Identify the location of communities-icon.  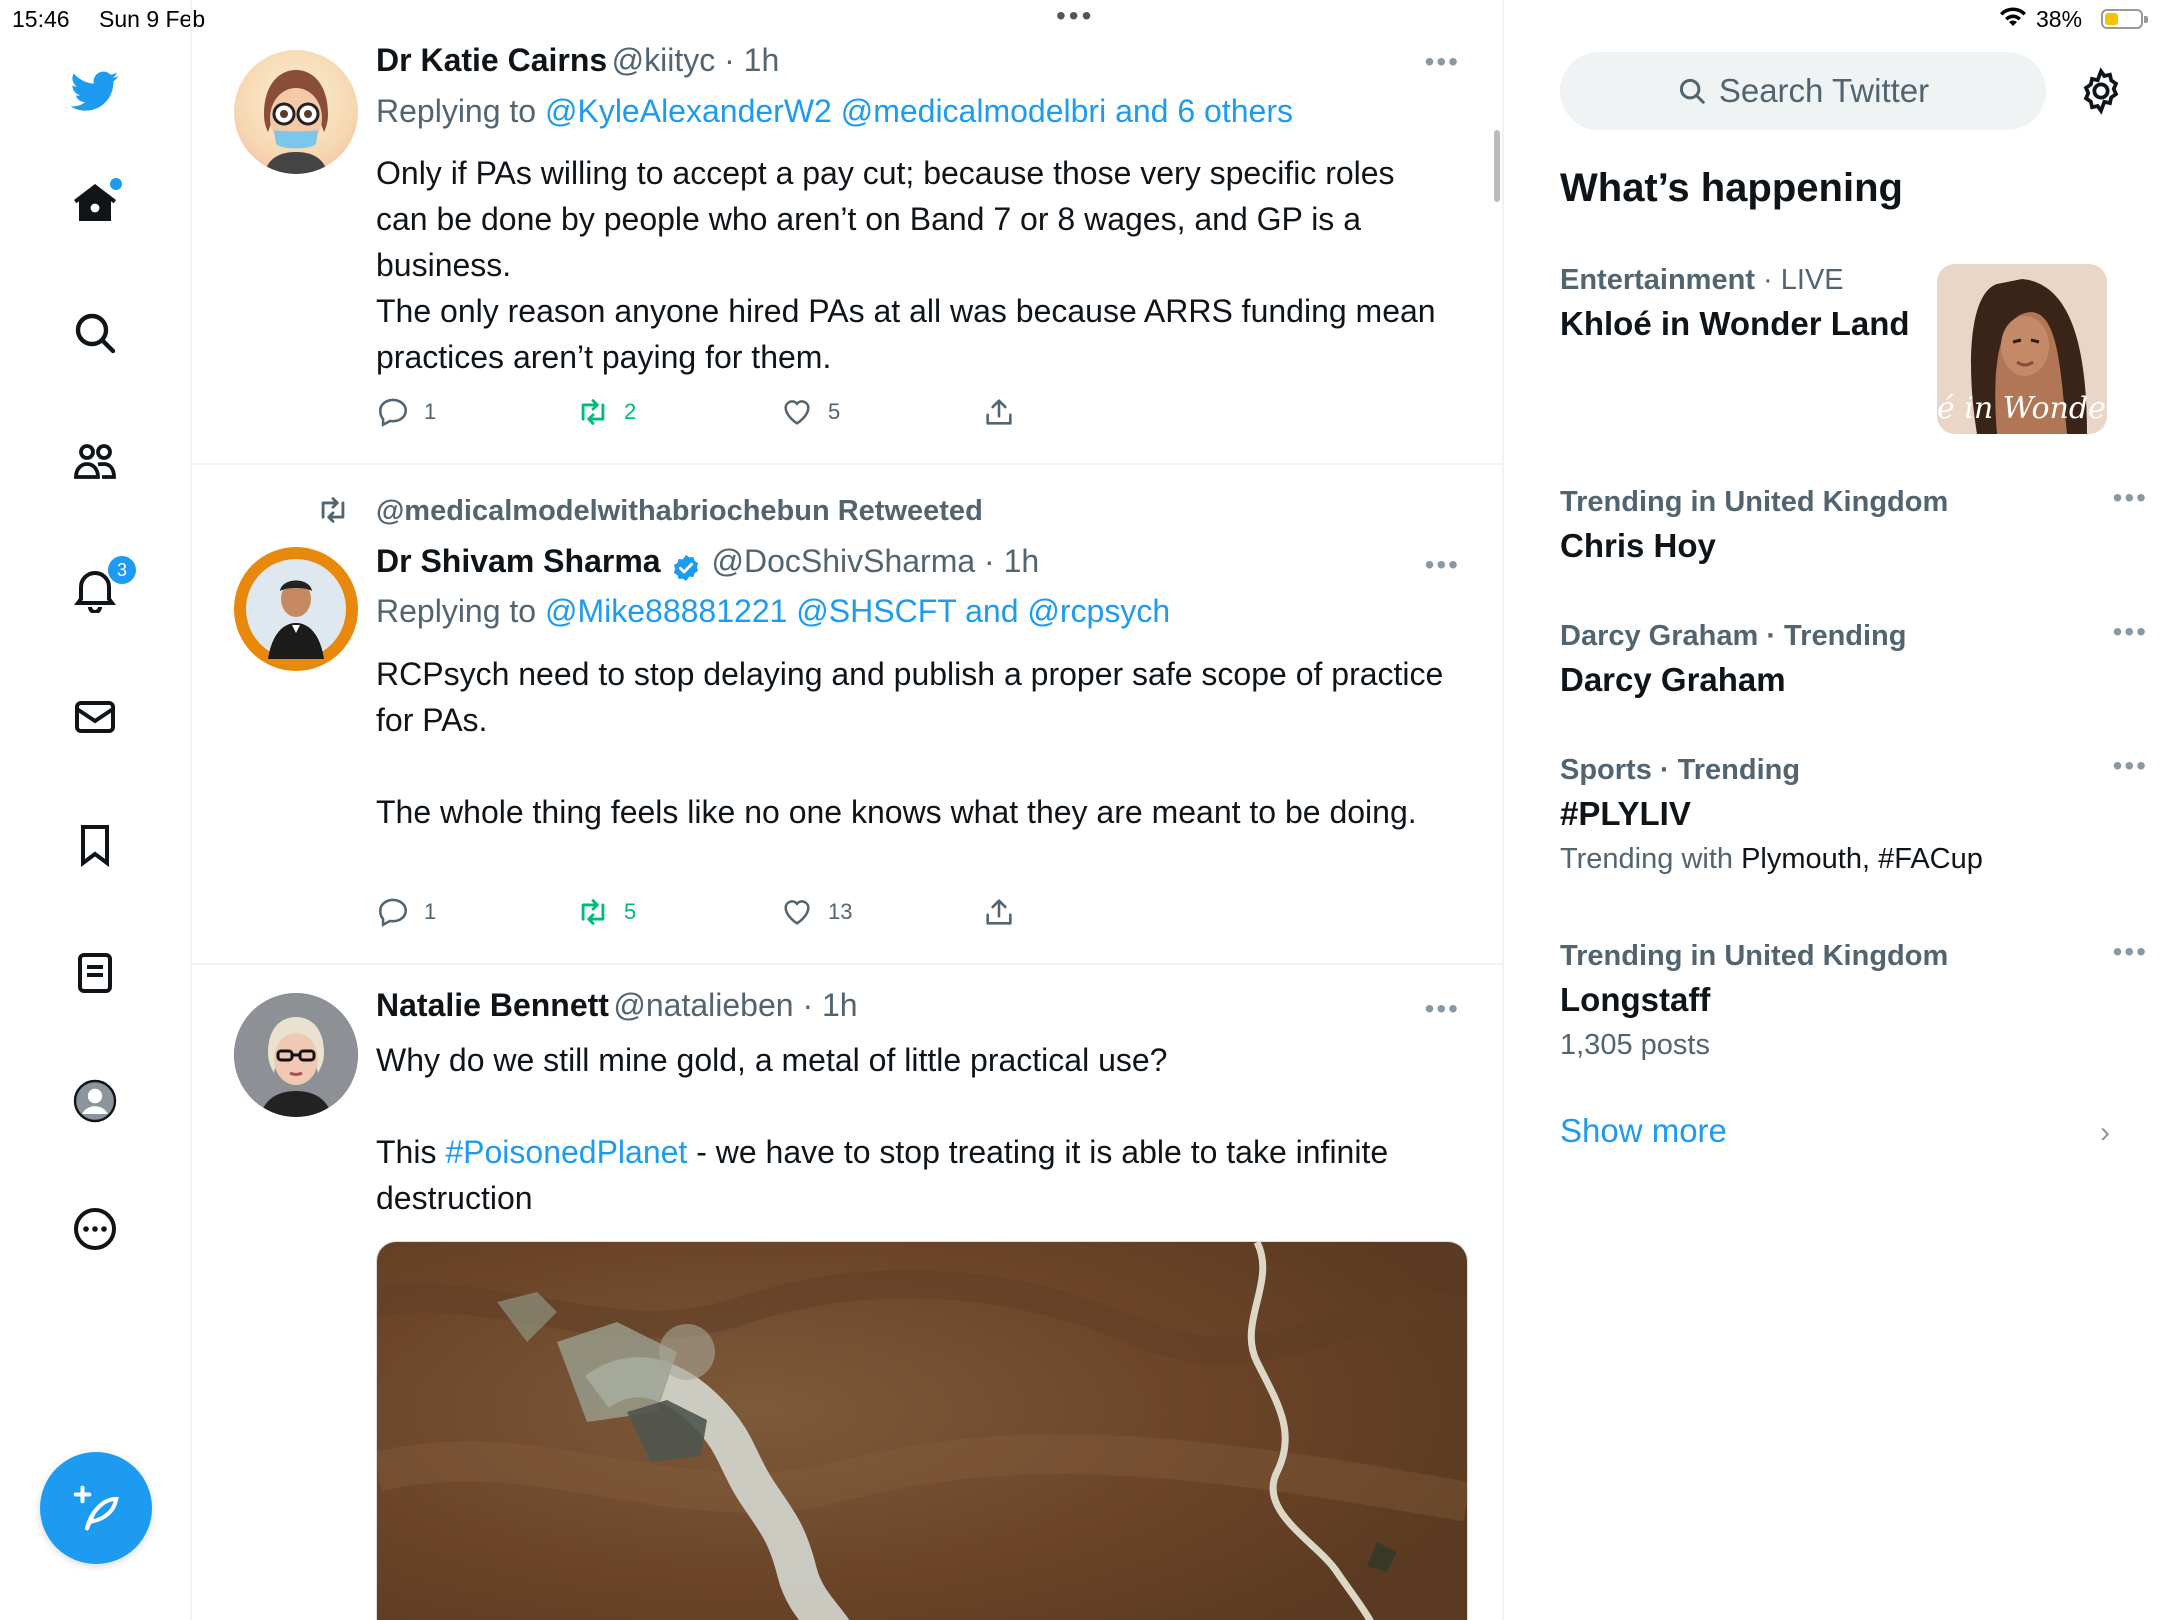
(95, 461).